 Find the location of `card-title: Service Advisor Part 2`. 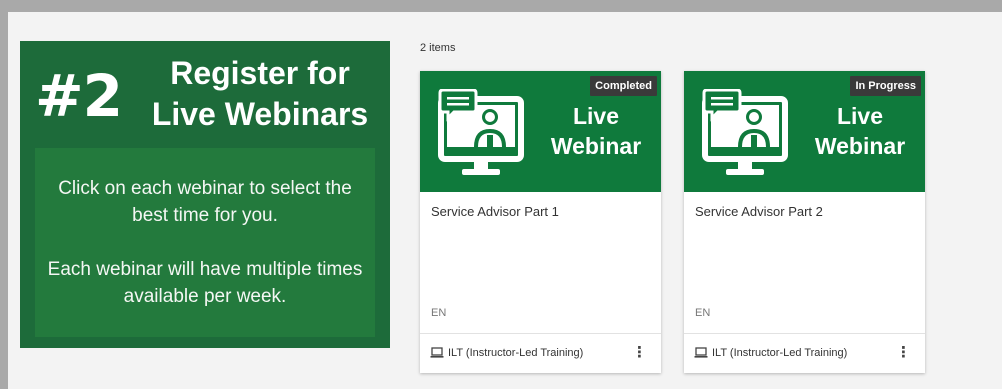

card-title: Service Advisor Part 2 is located at coordinates (759, 211).